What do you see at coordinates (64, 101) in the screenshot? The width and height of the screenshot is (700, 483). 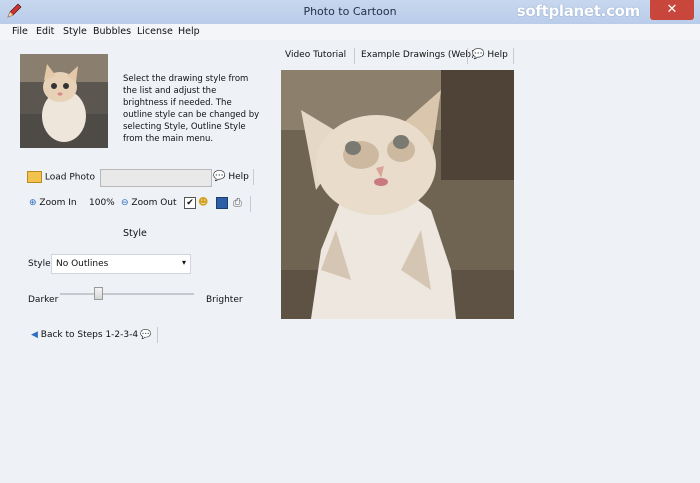 I see `original-photo-thumbnail` at bounding box center [64, 101].